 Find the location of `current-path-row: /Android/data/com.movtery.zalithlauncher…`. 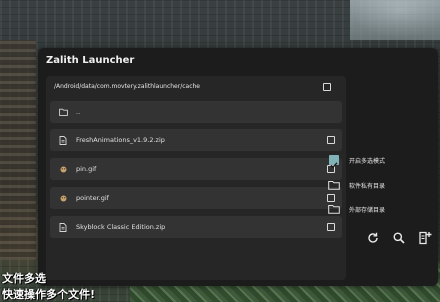

current-path-row: /Android/data/com.movtery.zalithlauncher… is located at coordinates (196, 87).